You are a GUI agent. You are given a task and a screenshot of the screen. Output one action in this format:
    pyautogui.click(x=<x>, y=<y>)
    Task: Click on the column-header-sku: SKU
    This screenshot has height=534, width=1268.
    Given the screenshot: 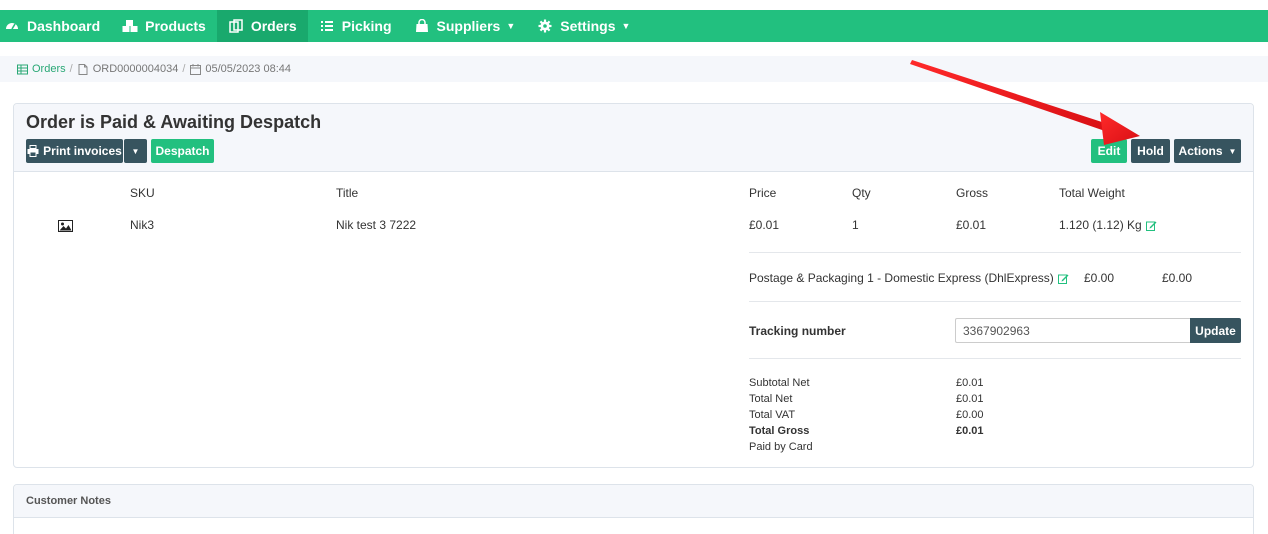 What is the action you would take?
    pyautogui.click(x=142, y=193)
    